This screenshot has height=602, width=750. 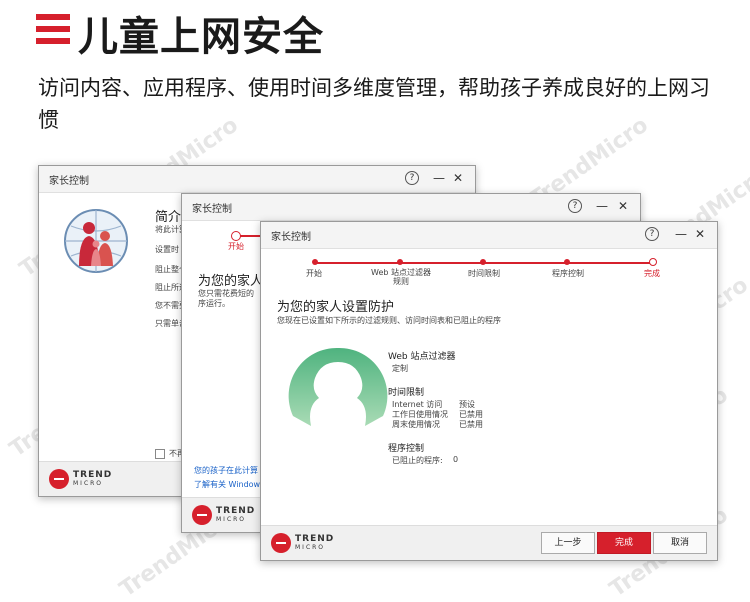 I want to click on step-label: 时间限制, so click(x=484, y=273).